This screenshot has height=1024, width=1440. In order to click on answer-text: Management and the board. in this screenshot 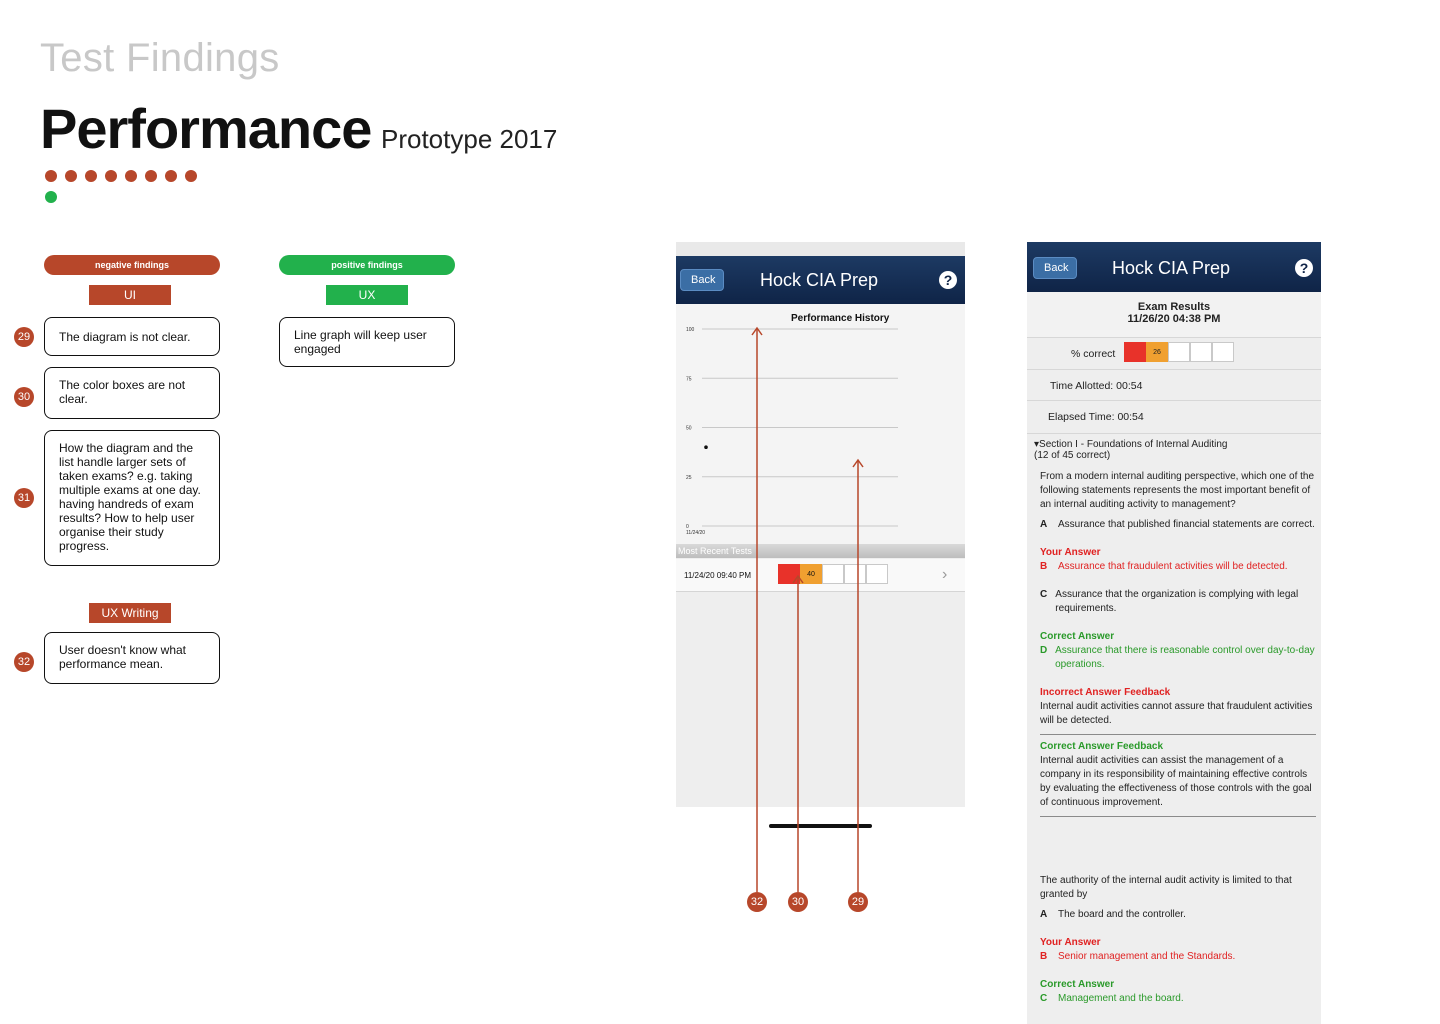, I will do `click(1121, 998)`.